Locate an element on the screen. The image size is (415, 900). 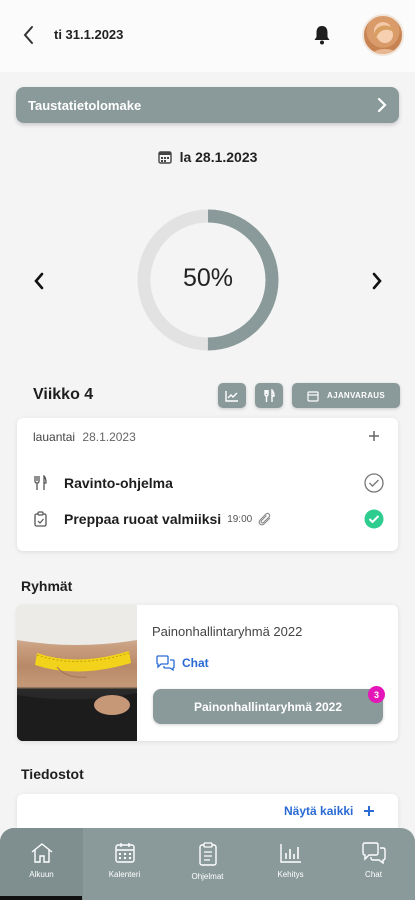
measuring-tape-image is located at coordinates (77, 673).